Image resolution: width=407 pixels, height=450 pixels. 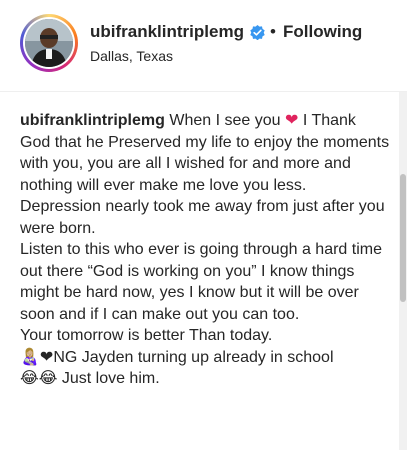 What do you see at coordinates (403, 238) in the screenshot?
I see `scrollbar-thumb` at bounding box center [403, 238].